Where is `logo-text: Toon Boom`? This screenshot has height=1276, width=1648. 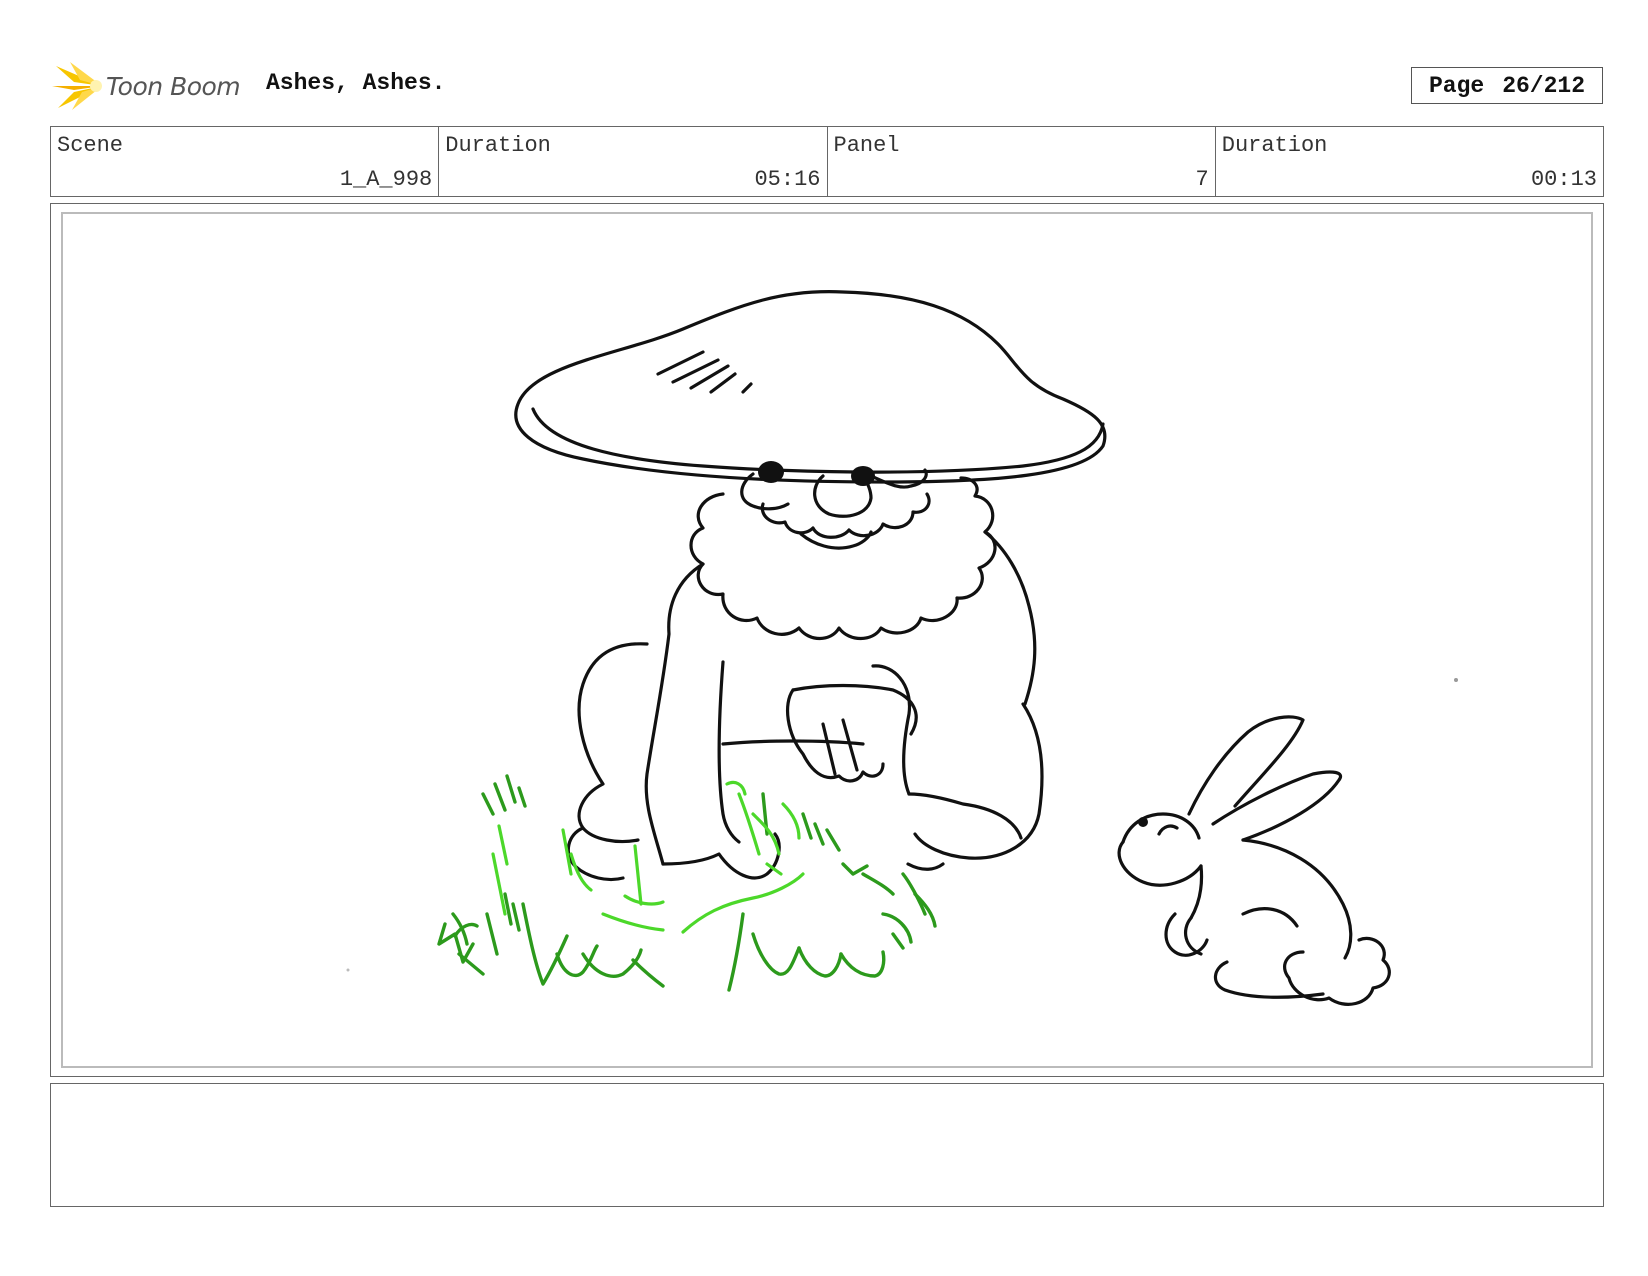 logo-text: Toon Boom is located at coordinates (173, 86).